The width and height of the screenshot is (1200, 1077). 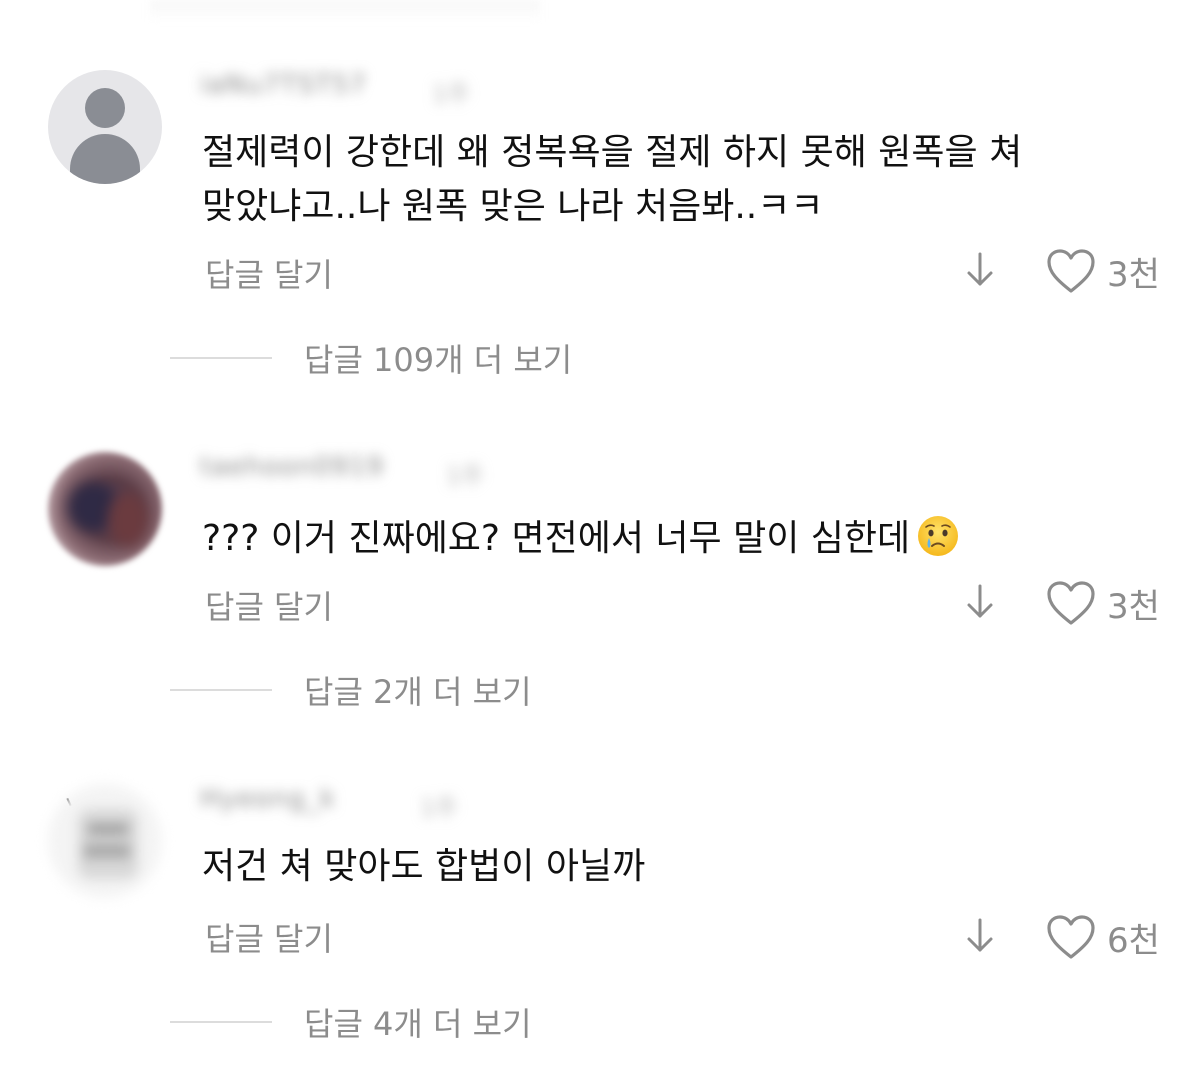 I want to click on comment-text: ??? 이거 진짜에요? 면전에서 너무 말이 심한데, so click(x=667, y=539).